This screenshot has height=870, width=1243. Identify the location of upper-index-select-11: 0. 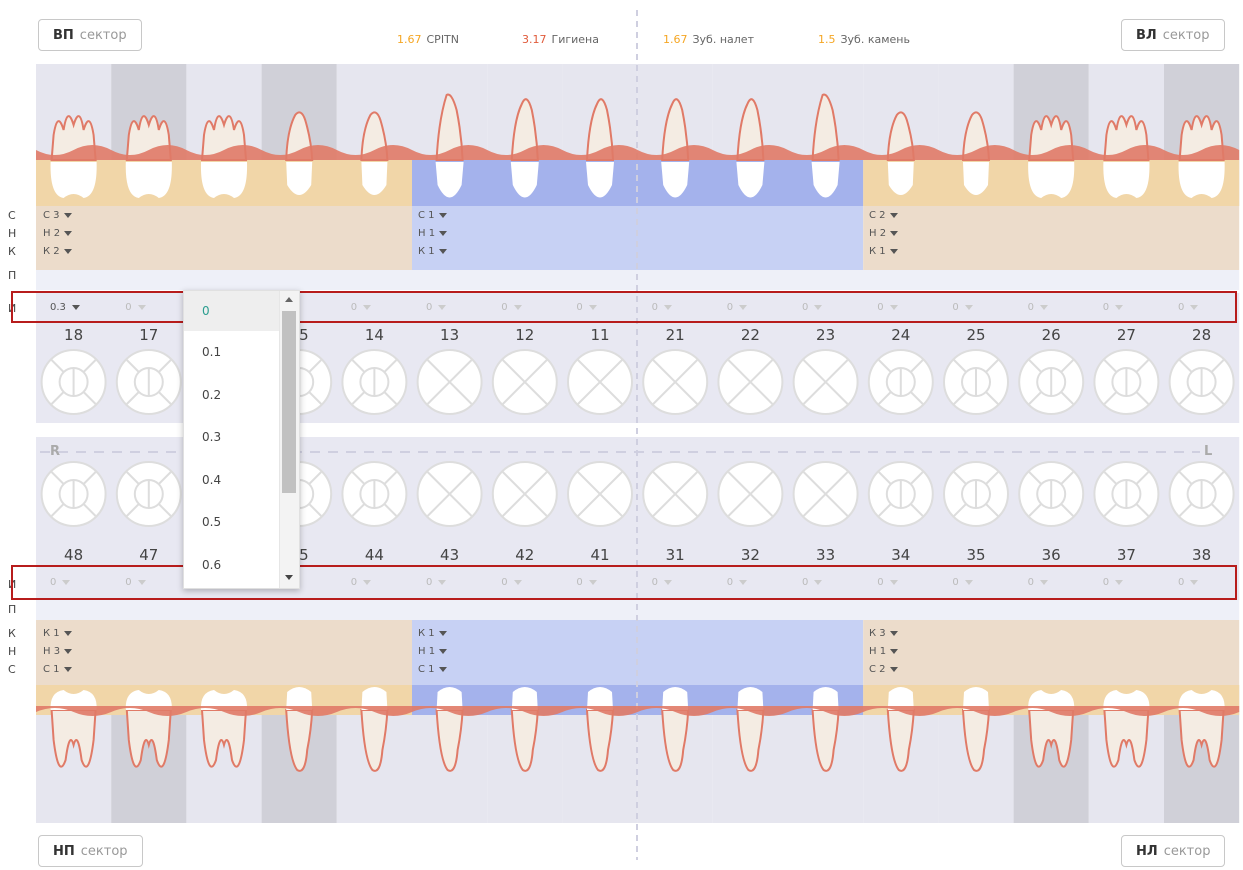
(586, 307).